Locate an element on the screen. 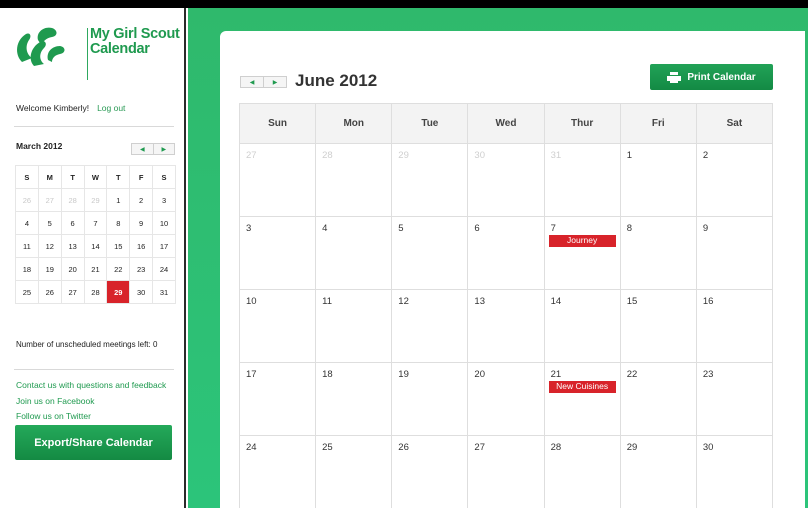 The width and height of the screenshot is (808, 508). mini-day-cell: 12 is located at coordinates (49, 246).